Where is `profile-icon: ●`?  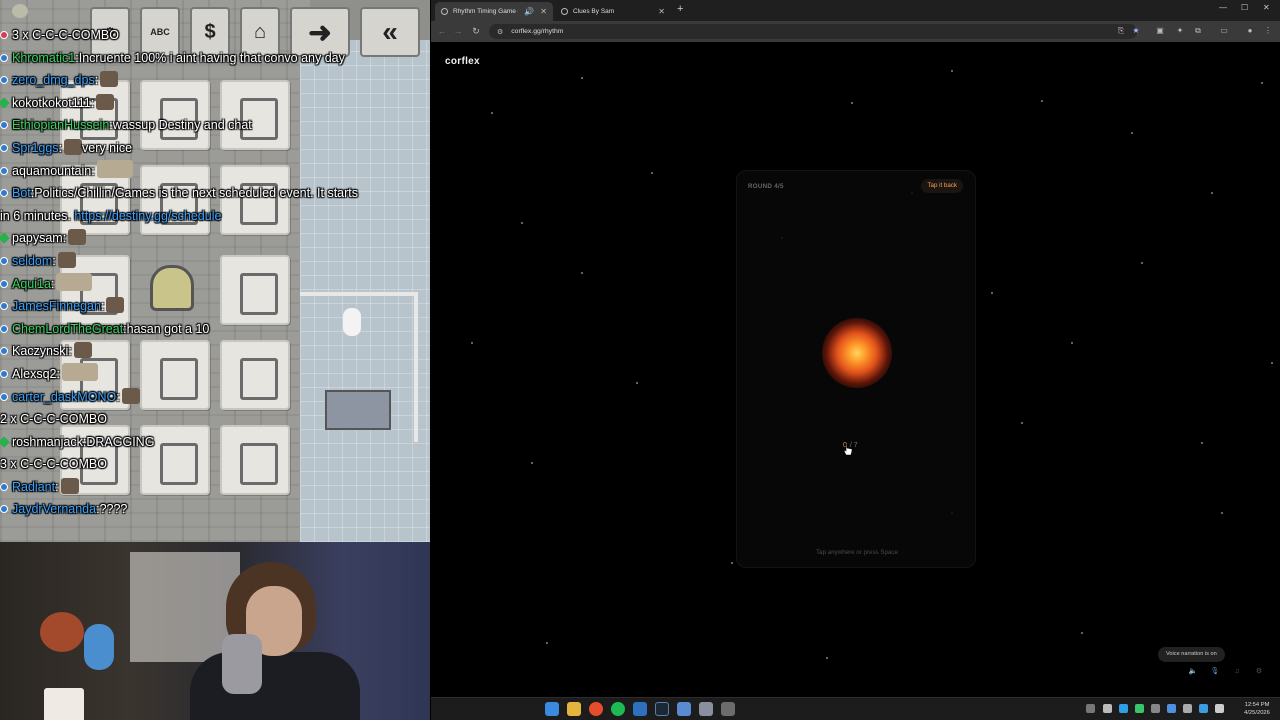 profile-icon: ● is located at coordinates (1250, 31).